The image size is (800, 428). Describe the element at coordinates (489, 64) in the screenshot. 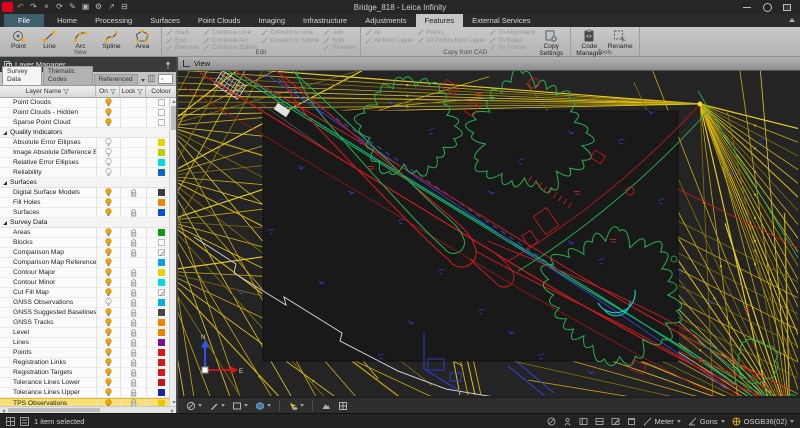

I see `view-header: View` at that location.